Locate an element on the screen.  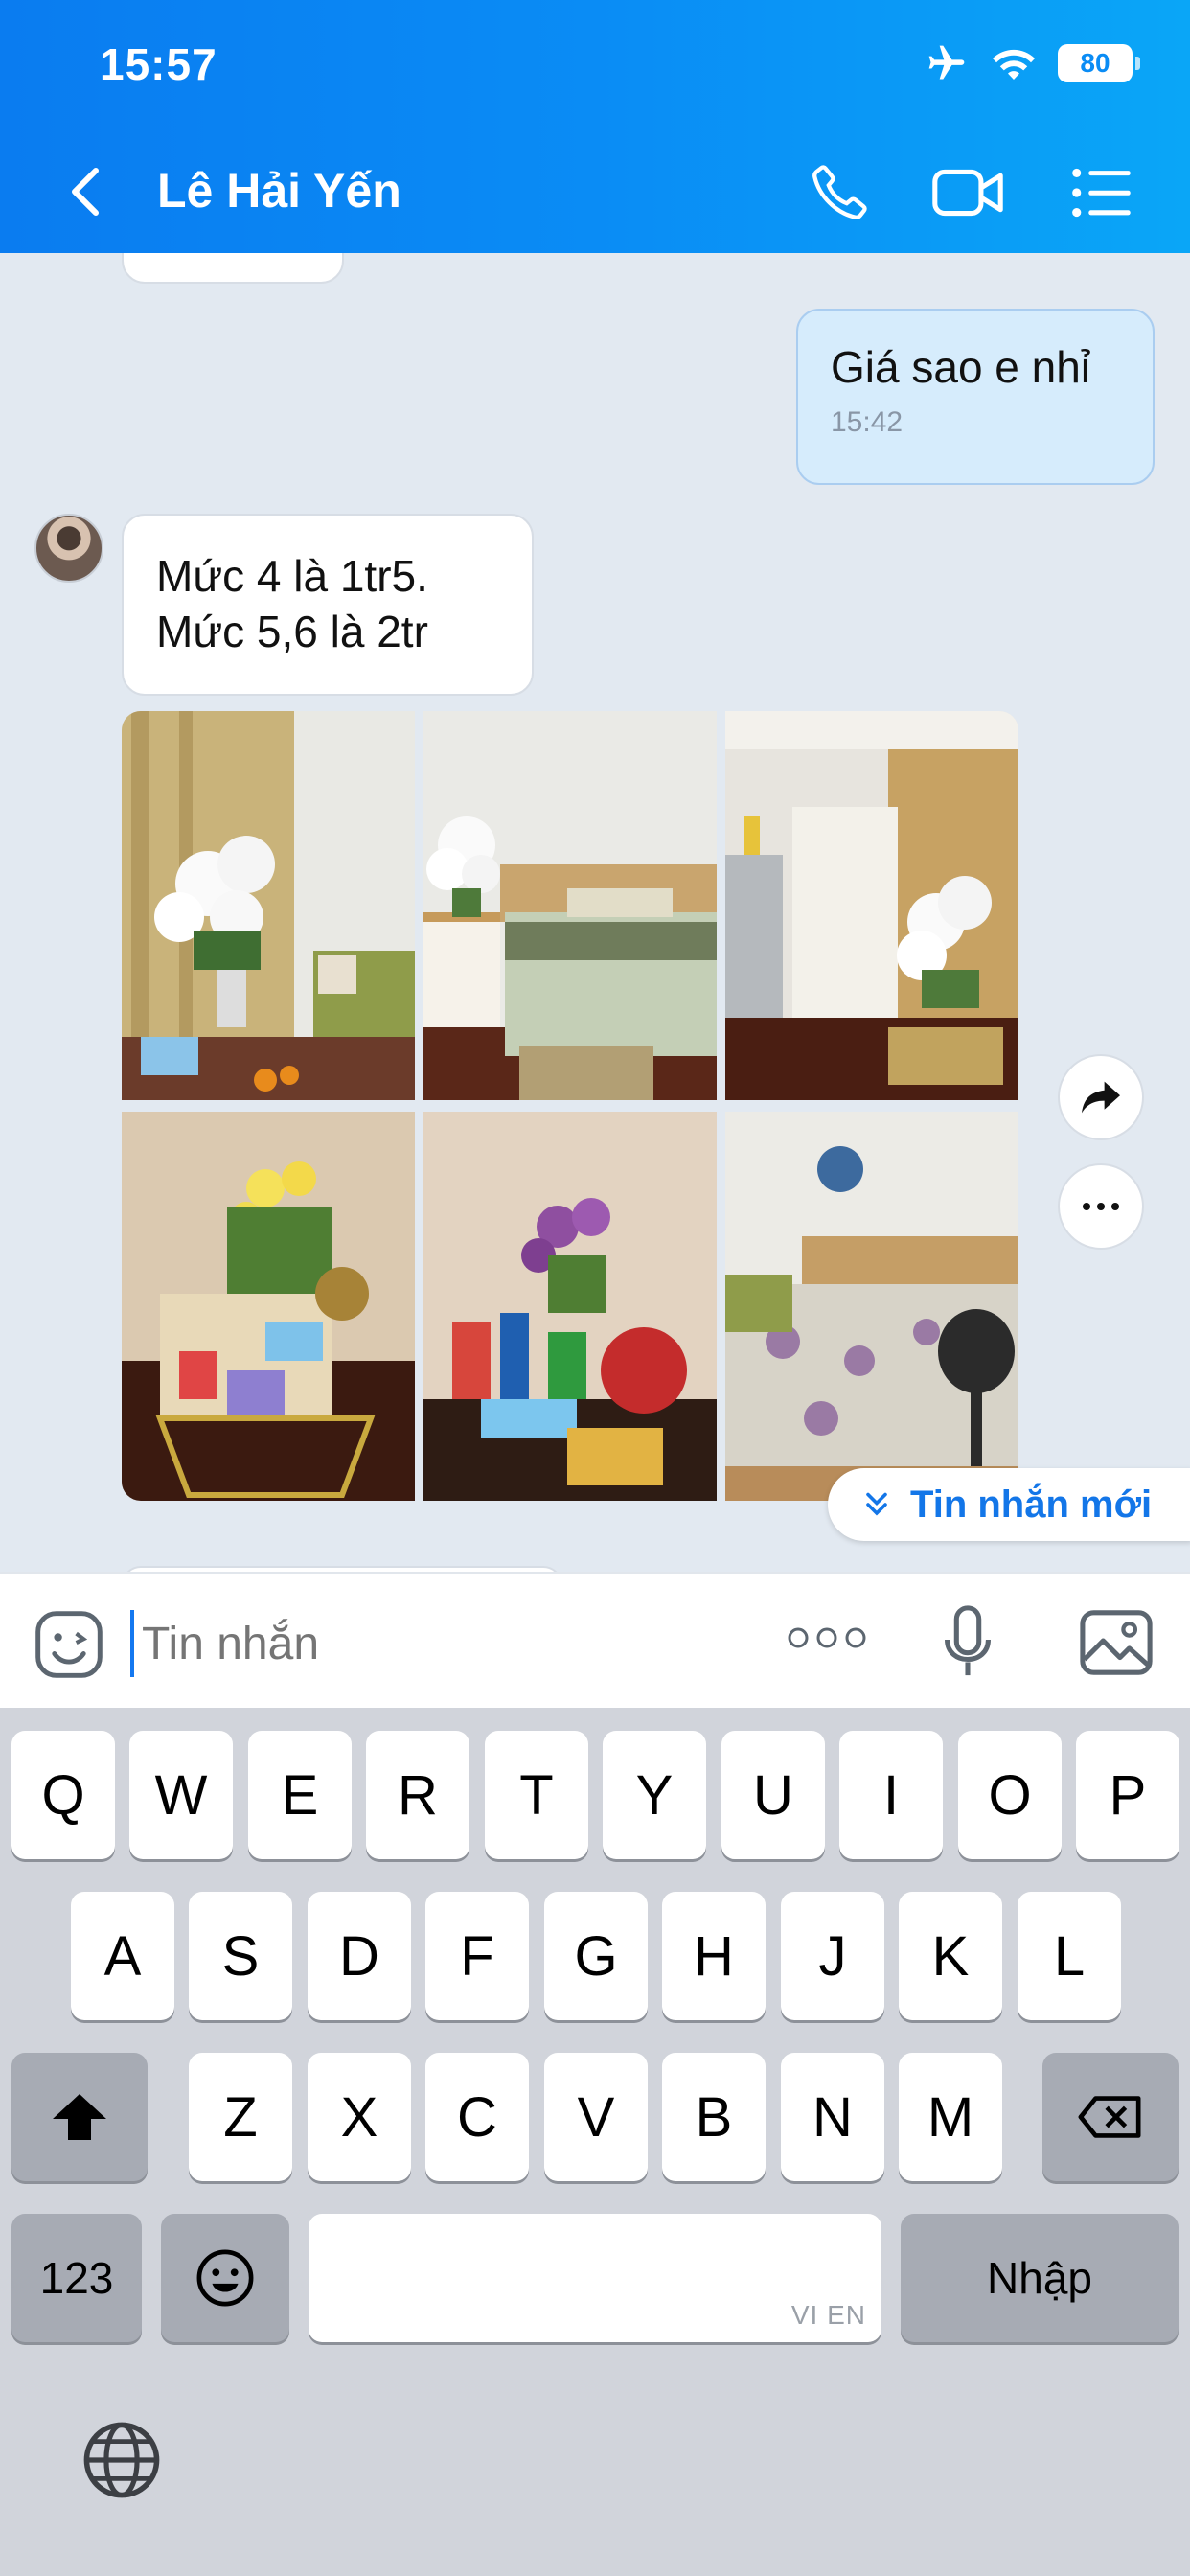
key: O is located at coordinates (1010, 1795).